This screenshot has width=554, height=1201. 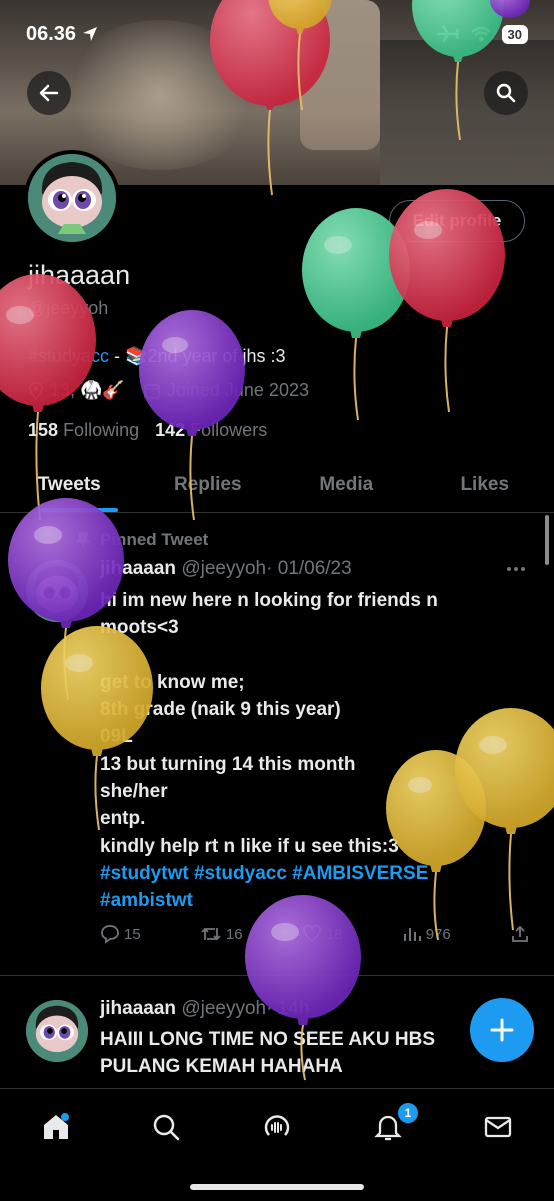 I want to click on search-button, so click(x=506, y=93).